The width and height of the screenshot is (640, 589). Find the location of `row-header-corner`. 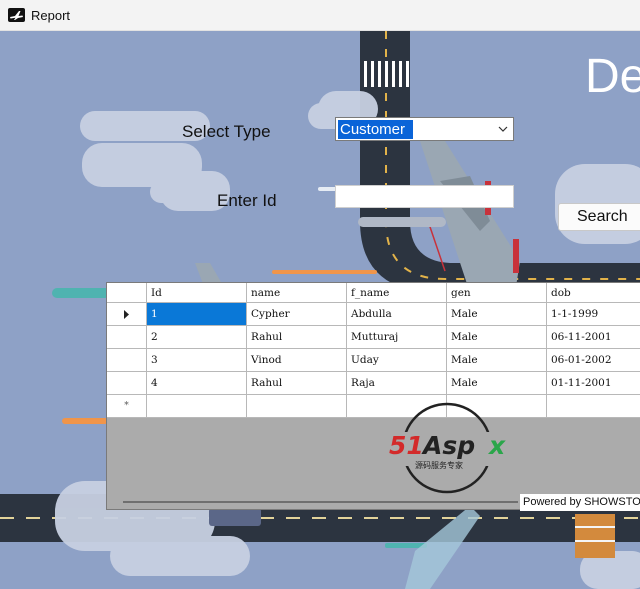

row-header-corner is located at coordinates (127, 293).